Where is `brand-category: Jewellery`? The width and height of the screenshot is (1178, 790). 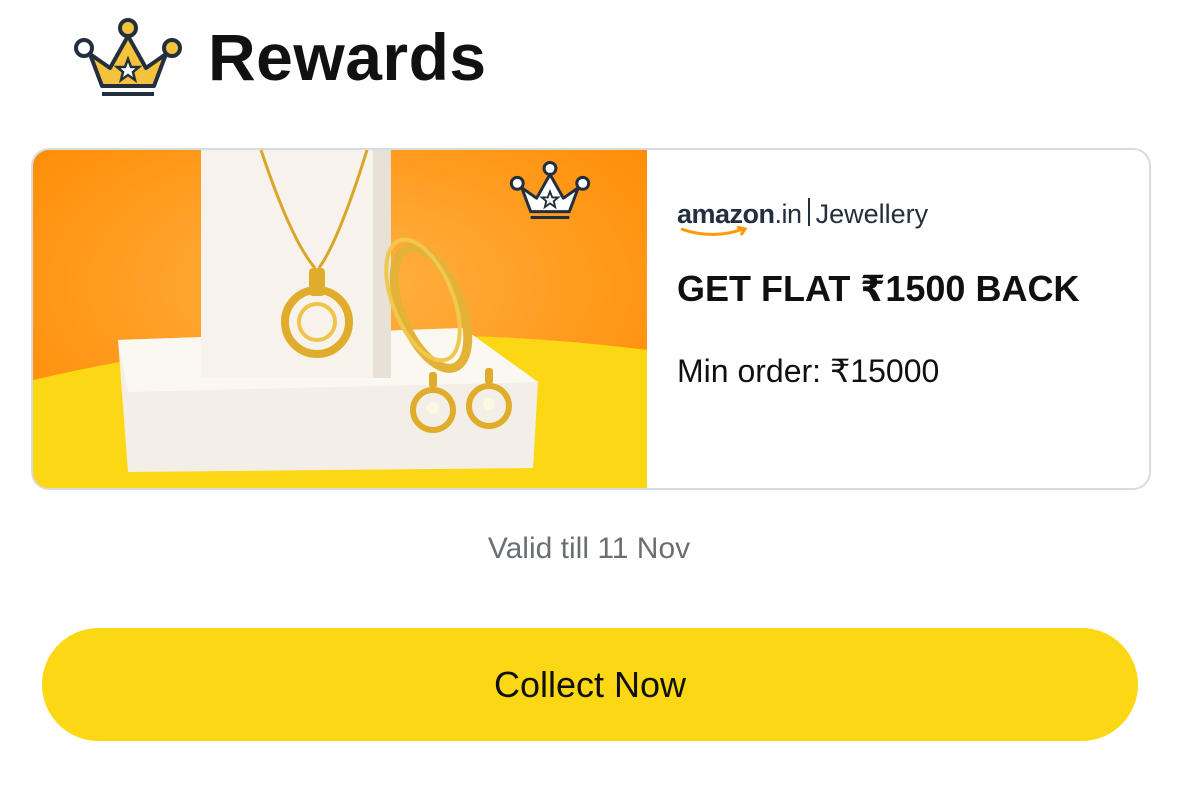
brand-category: Jewellery is located at coordinates (872, 214).